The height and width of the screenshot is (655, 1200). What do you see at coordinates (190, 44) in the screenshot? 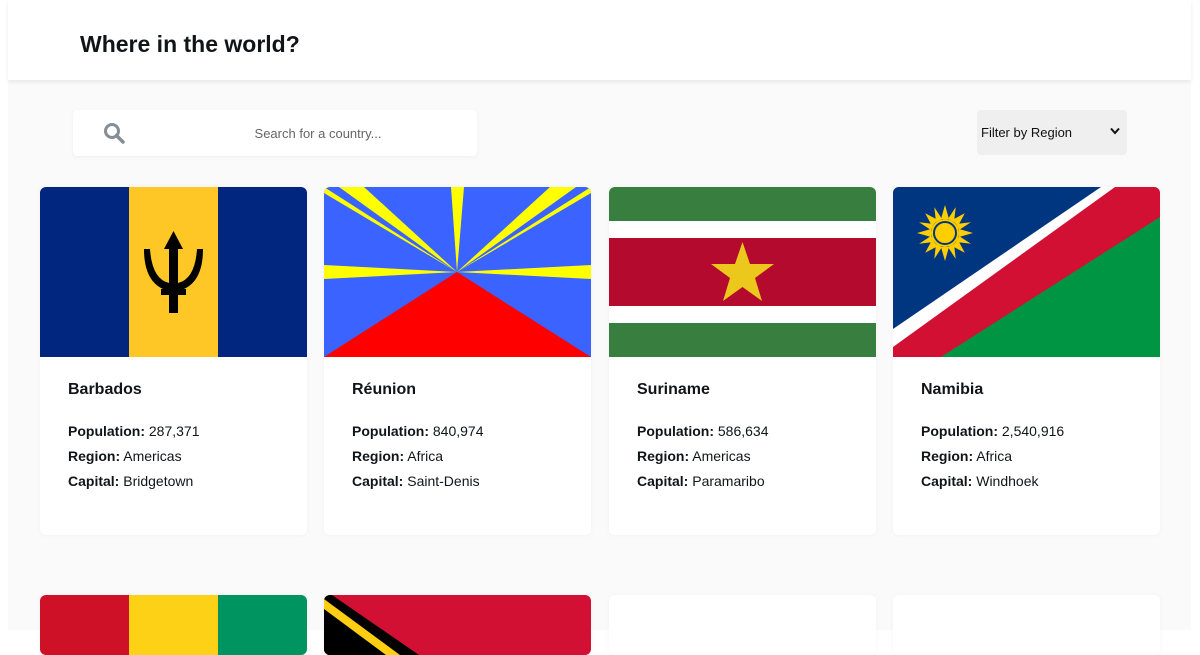
I see `page-title: Where in the world?` at bounding box center [190, 44].